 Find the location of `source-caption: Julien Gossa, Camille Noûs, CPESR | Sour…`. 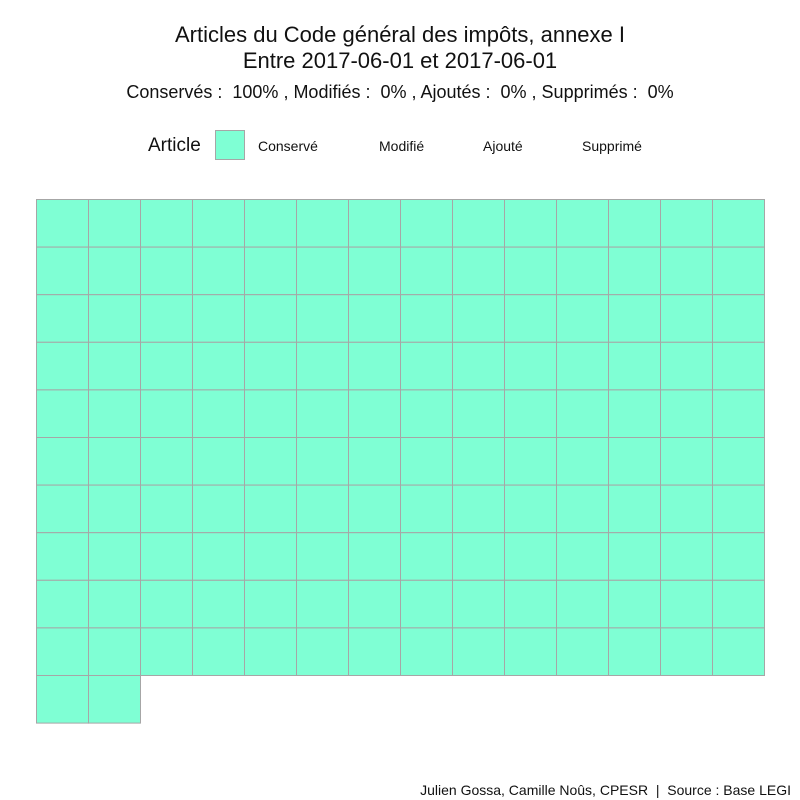

source-caption: Julien Gossa, Camille Noûs, CPESR | Sour… is located at coordinates (605, 790).